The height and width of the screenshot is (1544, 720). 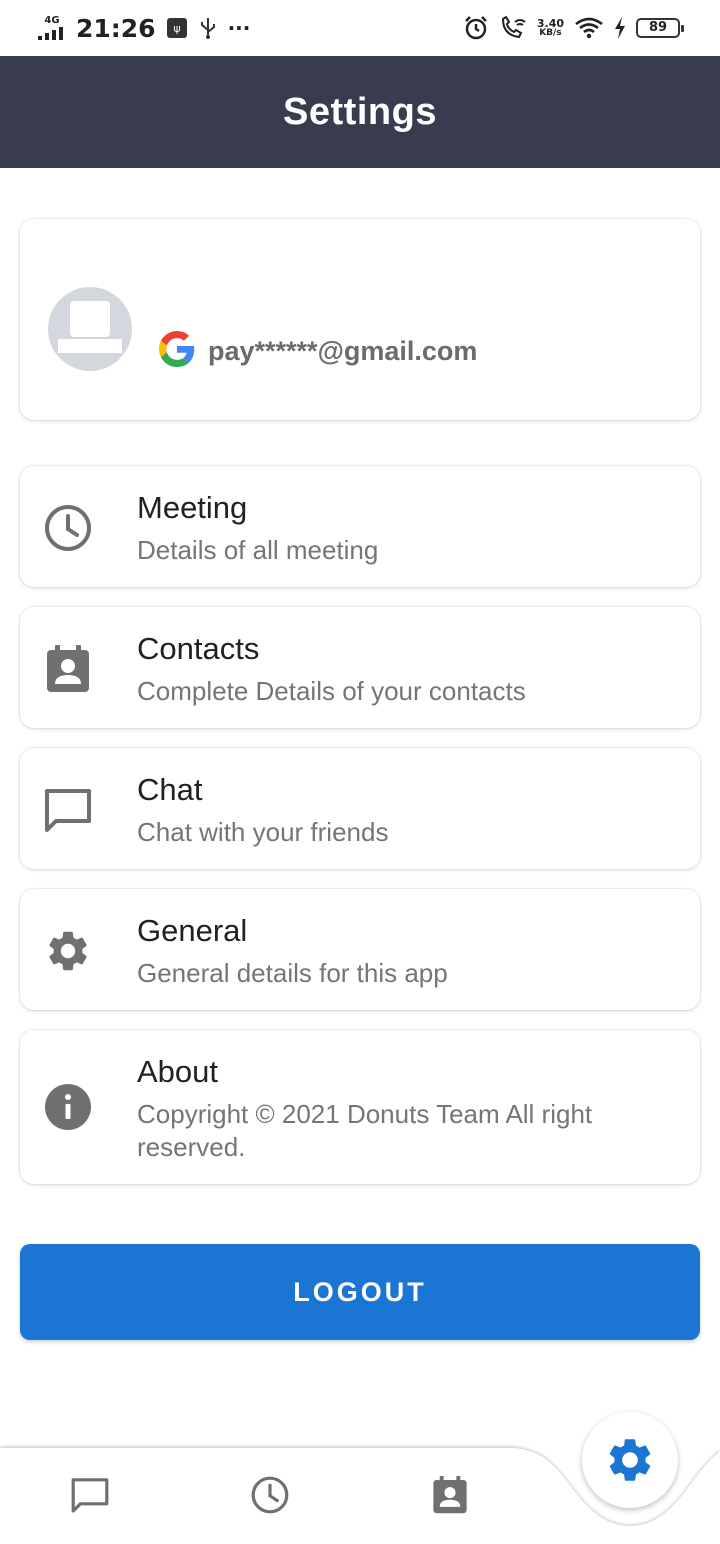 What do you see at coordinates (239, 28) in the screenshot?
I see `more-notifications-indicator: ···` at bounding box center [239, 28].